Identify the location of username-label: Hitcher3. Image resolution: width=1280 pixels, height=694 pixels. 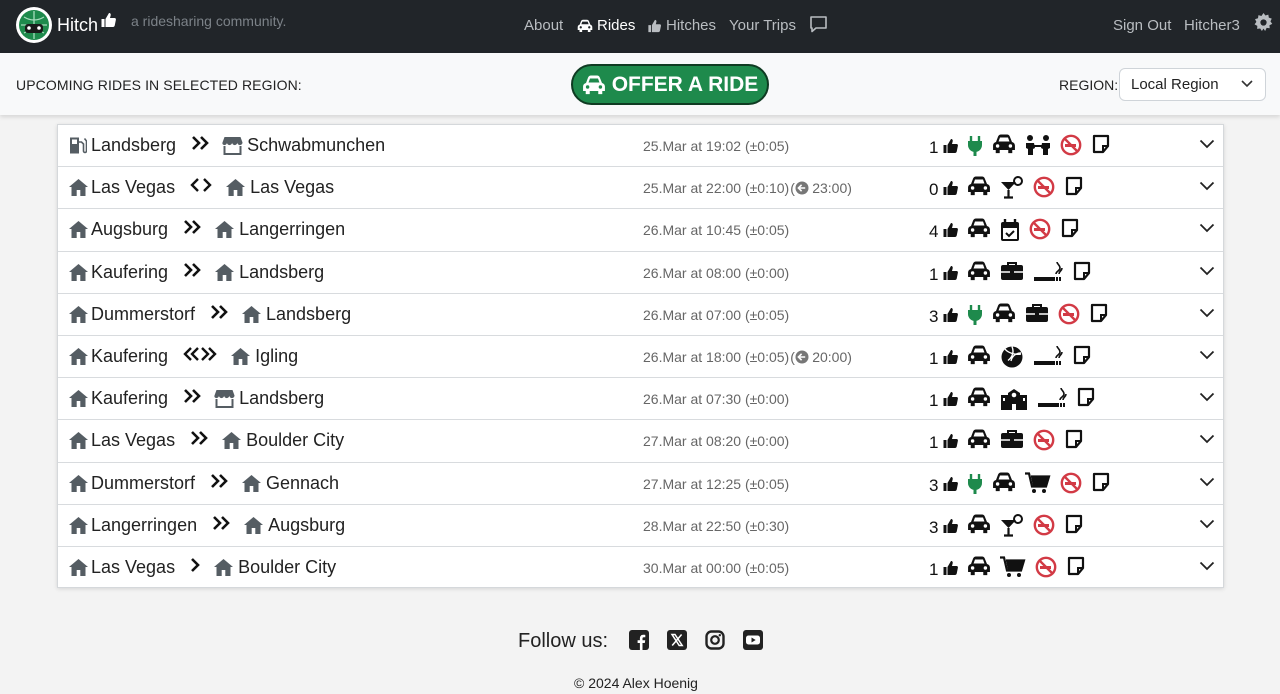
(1212, 25).